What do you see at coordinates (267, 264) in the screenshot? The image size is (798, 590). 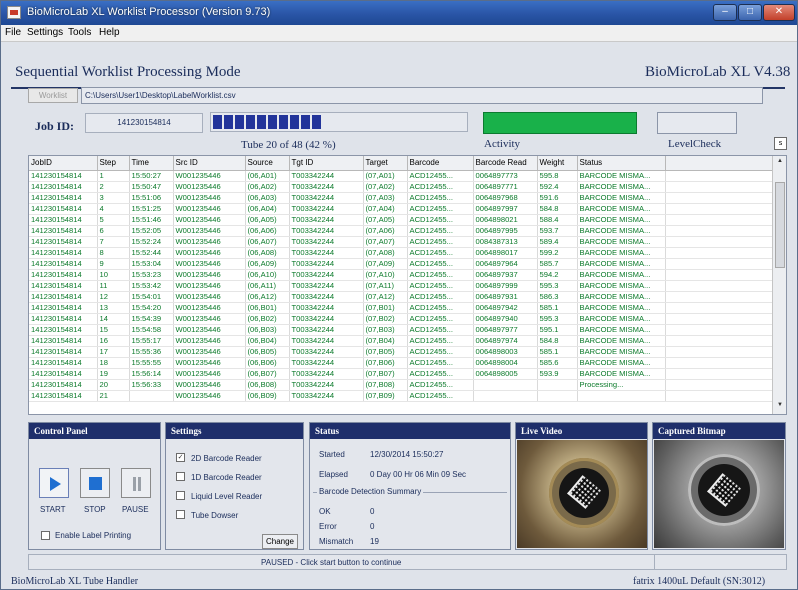 I see `table-cell: (06,A09)` at bounding box center [267, 264].